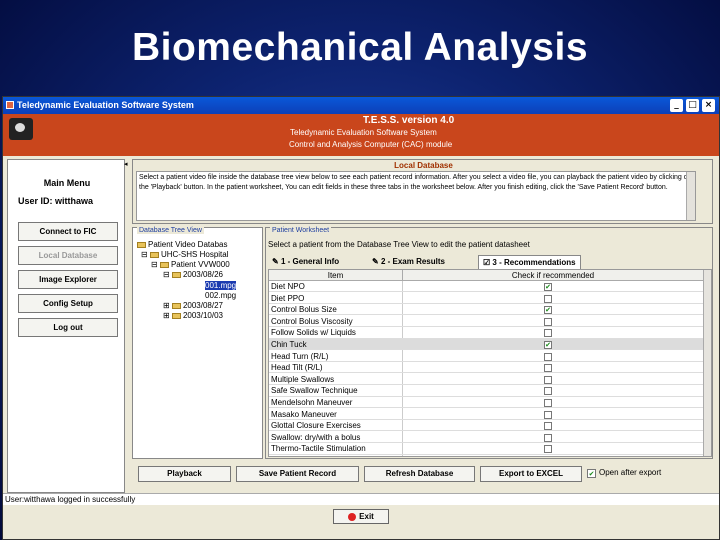  I want to click on table-row: Chin Tuck ✔, so click(486, 345).